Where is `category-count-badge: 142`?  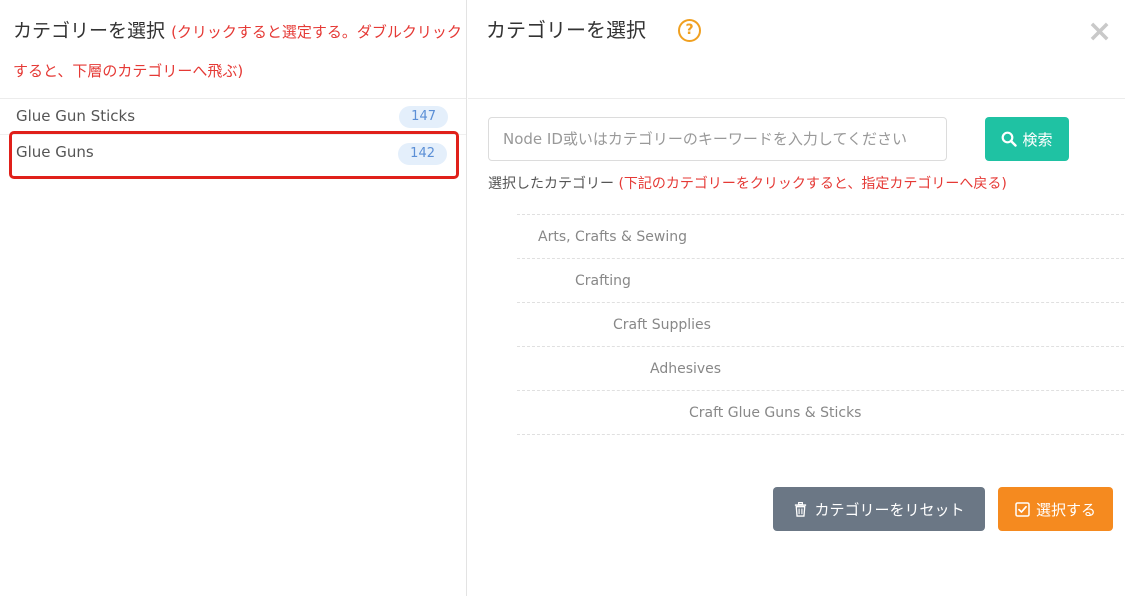
category-count-badge: 142 is located at coordinates (422, 154).